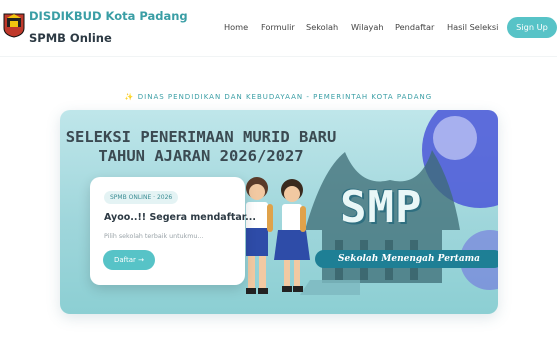 The image size is (557, 352). What do you see at coordinates (406, 259) in the screenshot?
I see `level-subtitle: Sekolah Menengah Pertama` at bounding box center [406, 259].